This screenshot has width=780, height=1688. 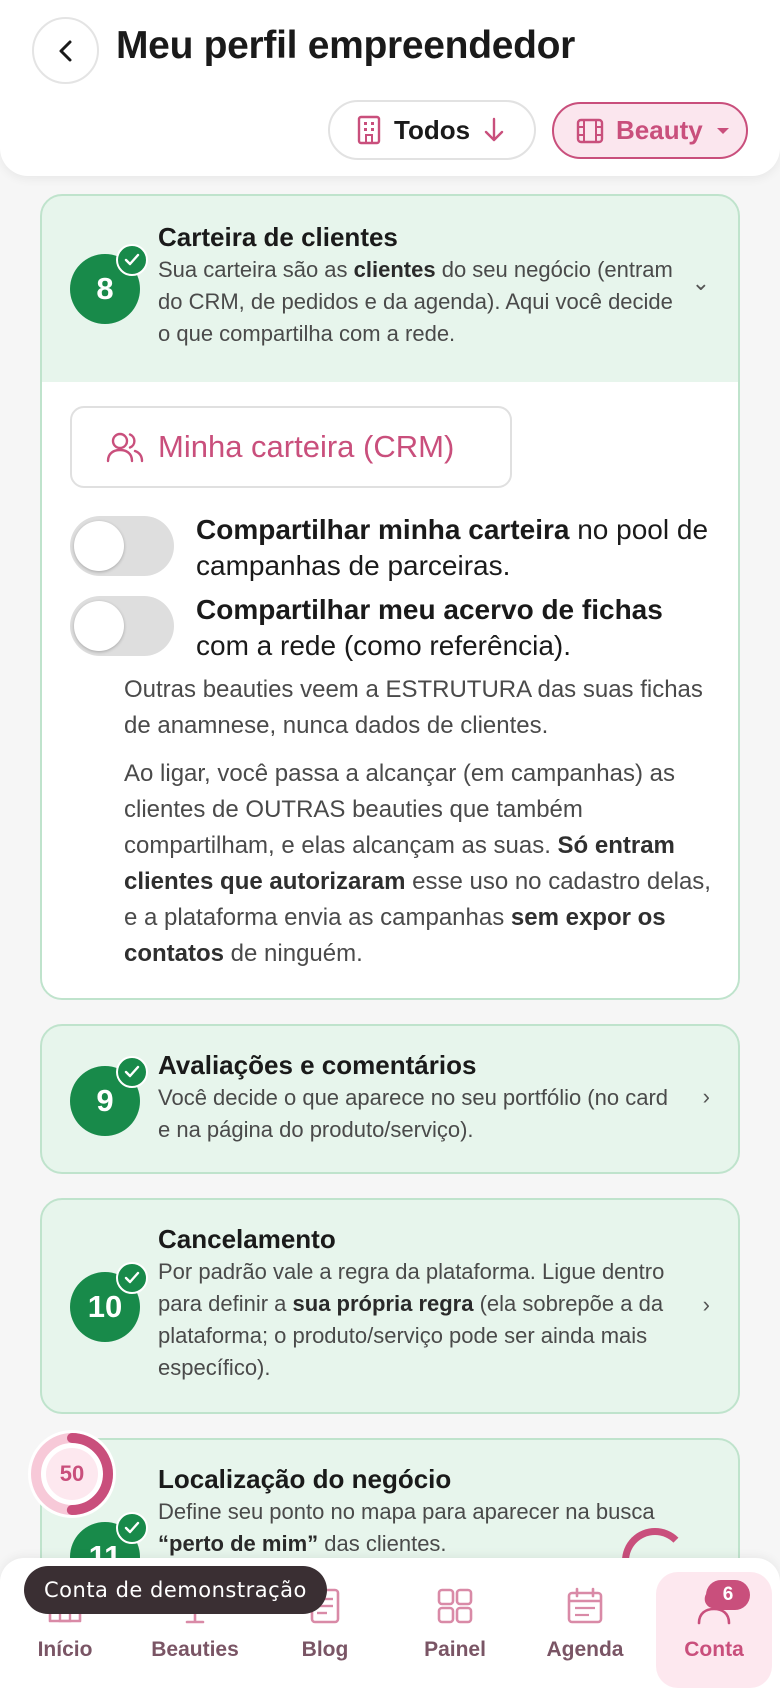 I want to click on section-title: Cancelamento, so click(x=247, y=1239).